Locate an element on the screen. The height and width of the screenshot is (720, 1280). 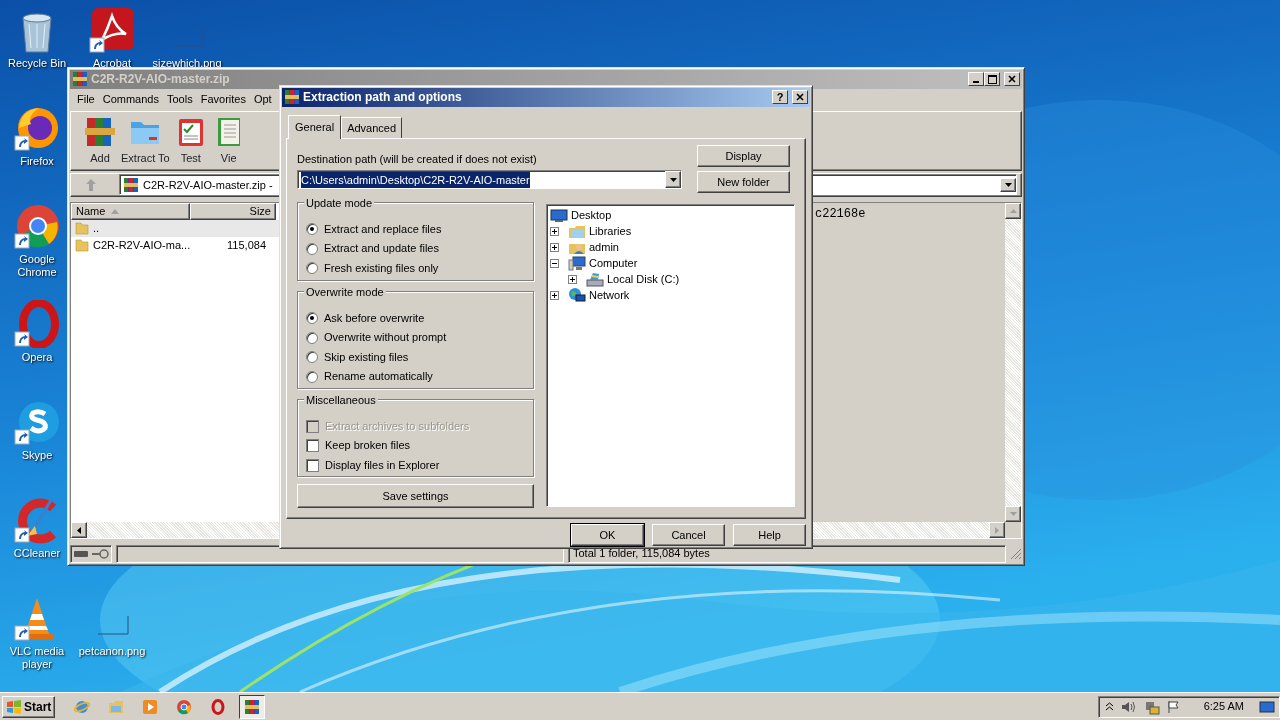
toolbar-button: Add is located at coordinates (100, 140).